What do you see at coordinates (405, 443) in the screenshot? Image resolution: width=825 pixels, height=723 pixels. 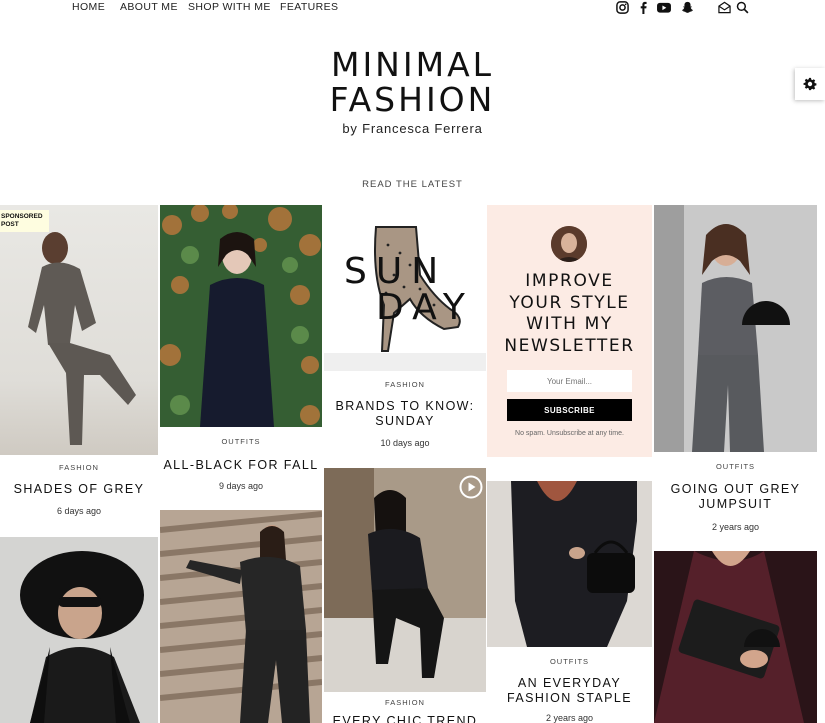 I see `post-date: 10 days ago` at bounding box center [405, 443].